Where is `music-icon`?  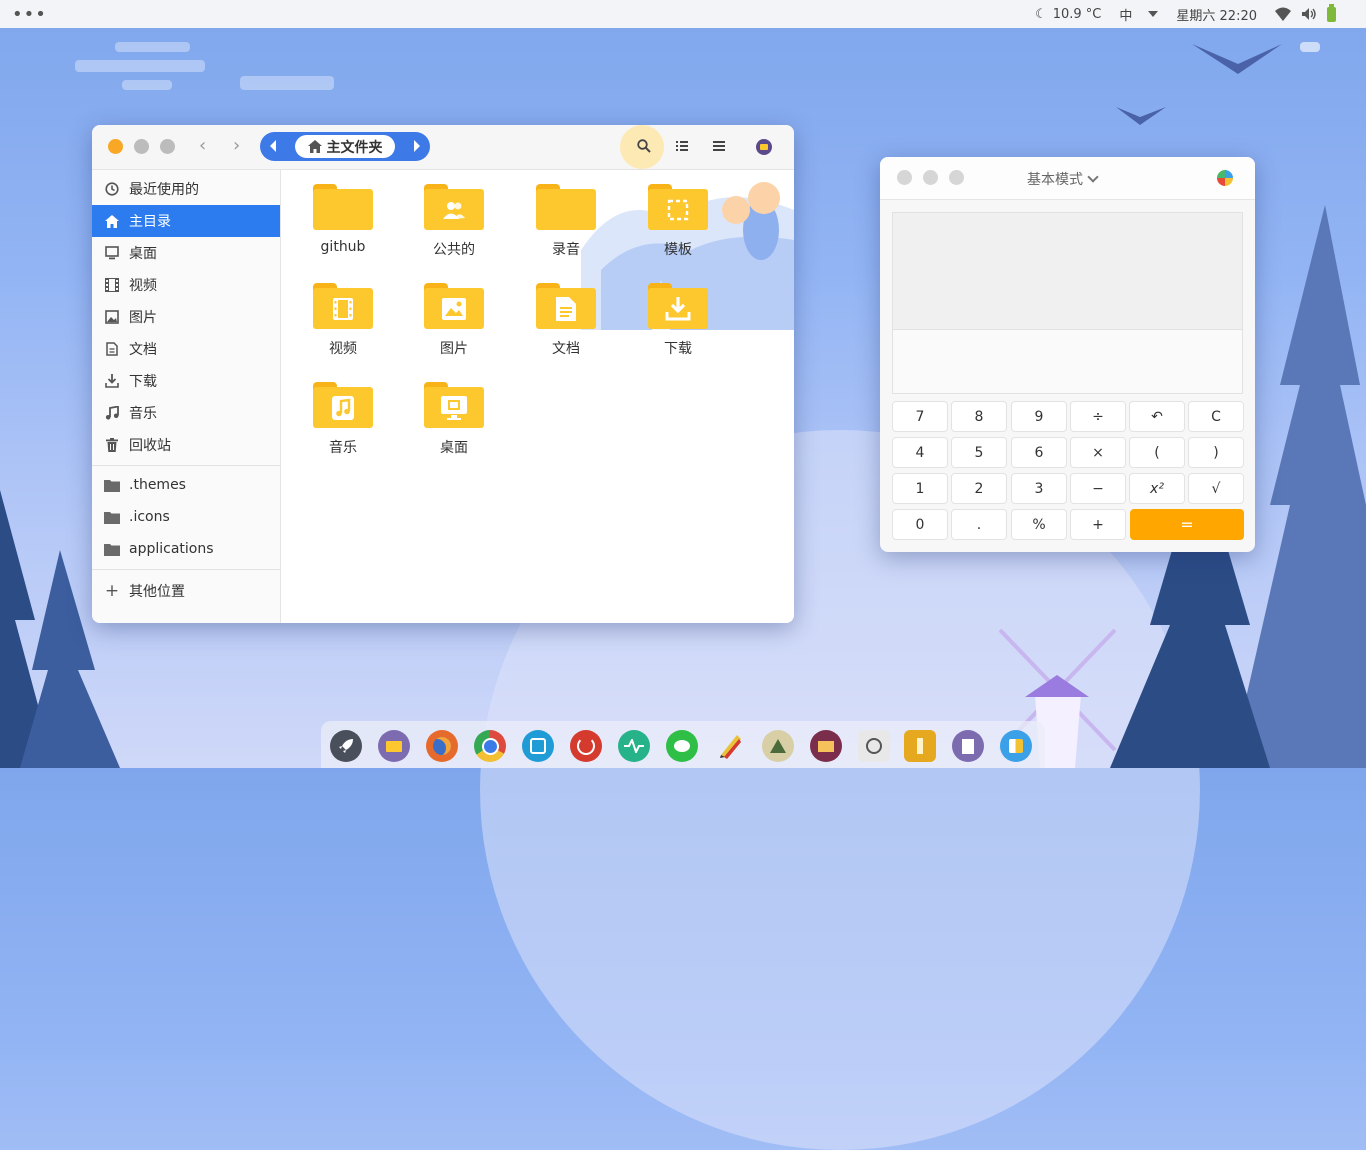 music-icon is located at coordinates (112, 413).